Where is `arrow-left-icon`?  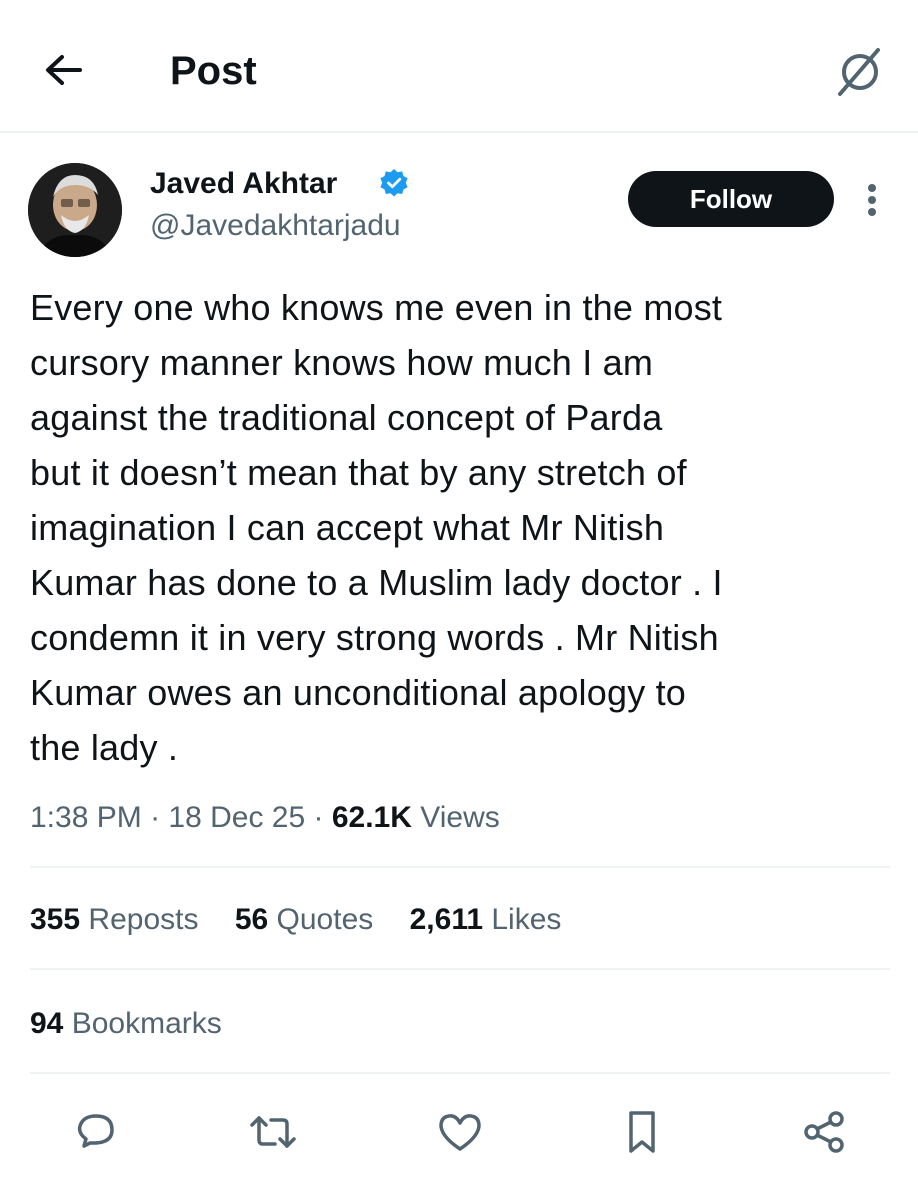 arrow-left-icon is located at coordinates (64, 70).